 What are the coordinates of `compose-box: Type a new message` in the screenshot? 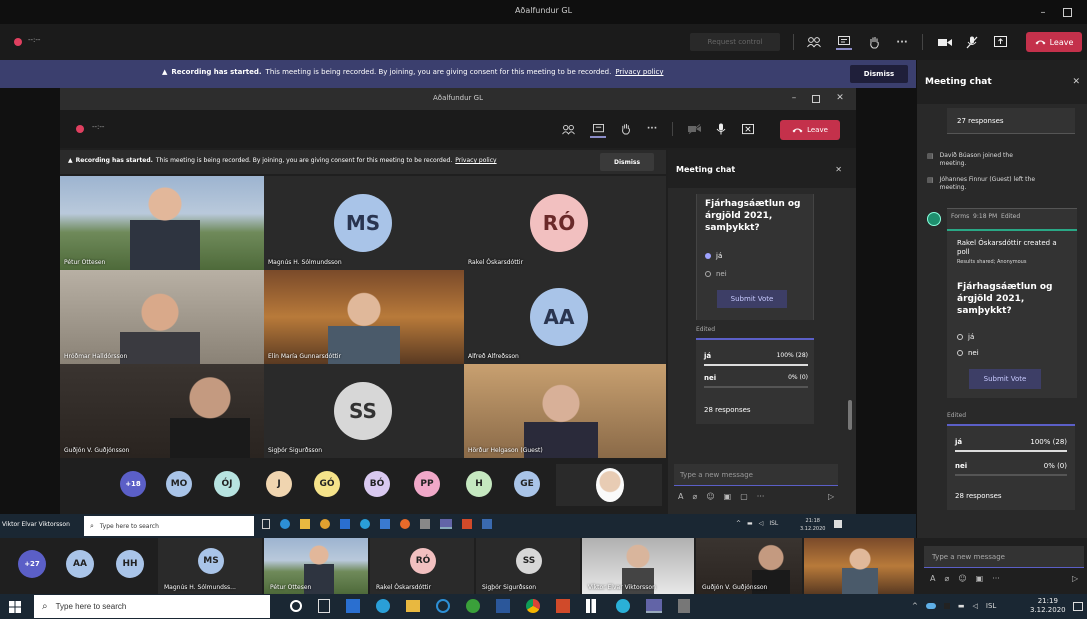 It's located at (756, 475).